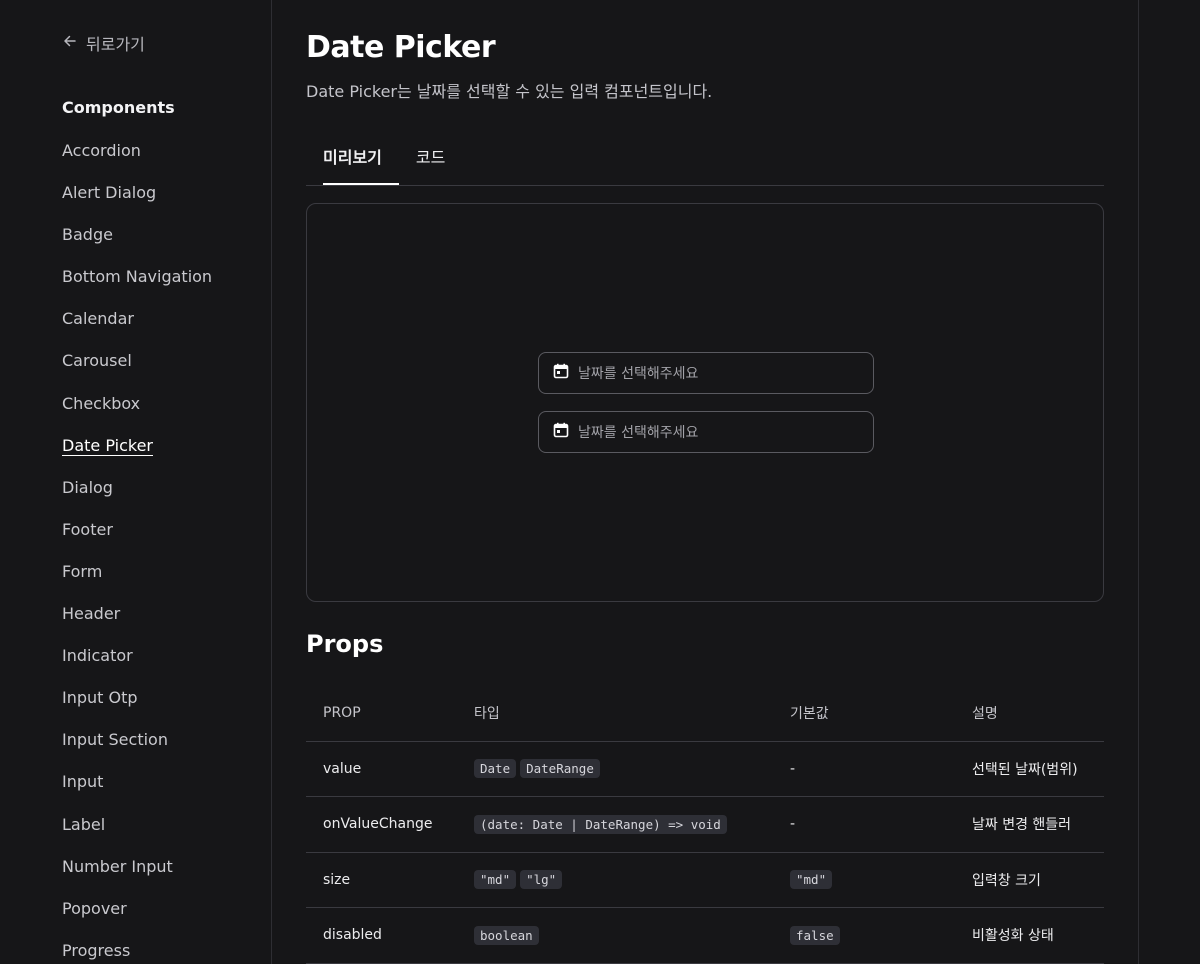  Describe the element at coordinates (137, 952) in the screenshot. I see `sidebar-item-progress: Progress` at that location.